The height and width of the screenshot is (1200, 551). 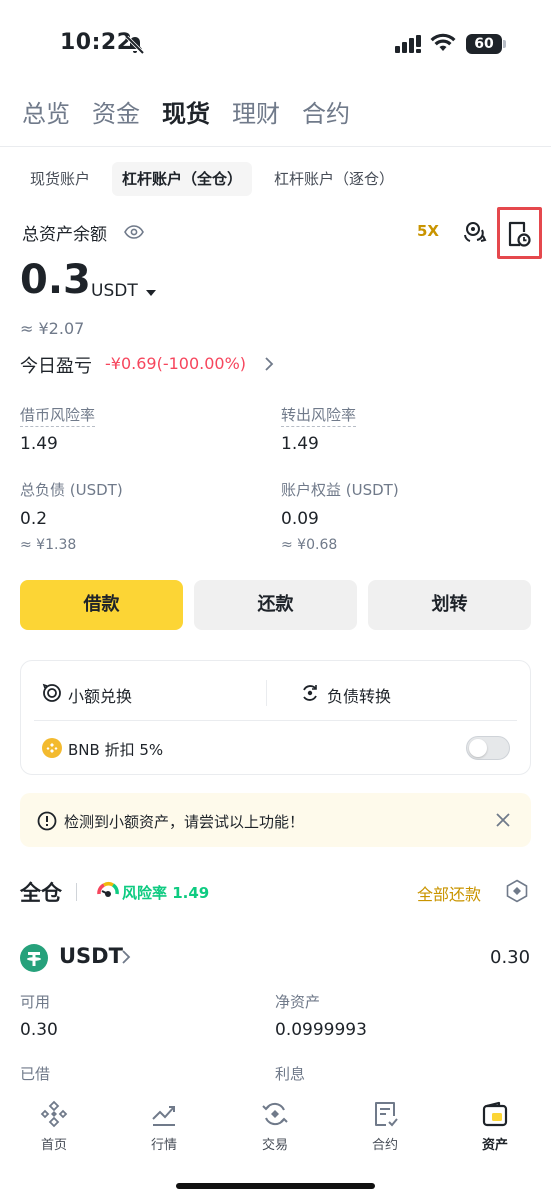 What do you see at coordinates (182, 179) in the screenshot?
I see `subtab-cross-margin: 杠杆账户（全仓）` at bounding box center [182, 179].